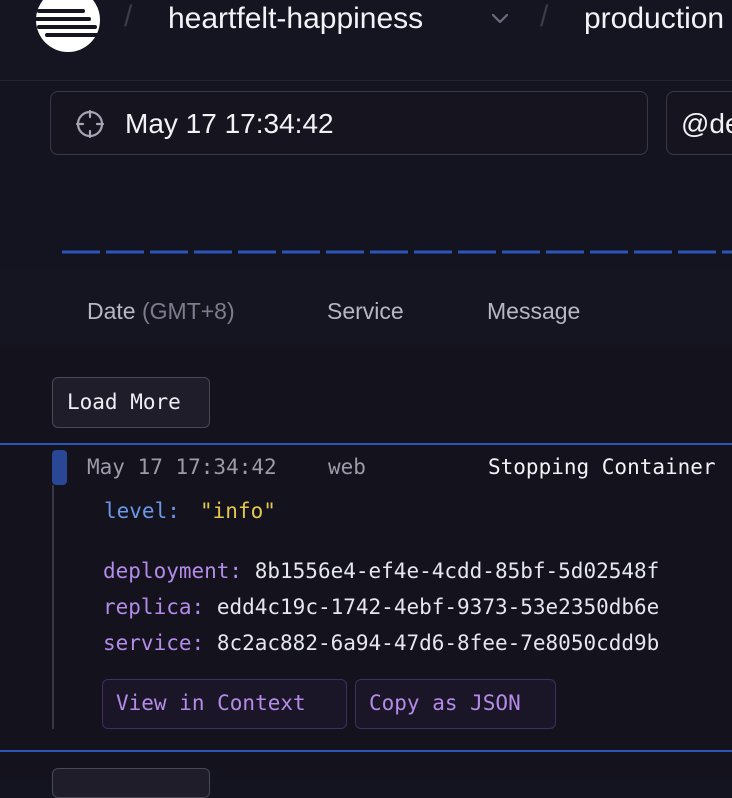 The image size is (732, 798). I want to click on column-message: Message, so click(533, 311).